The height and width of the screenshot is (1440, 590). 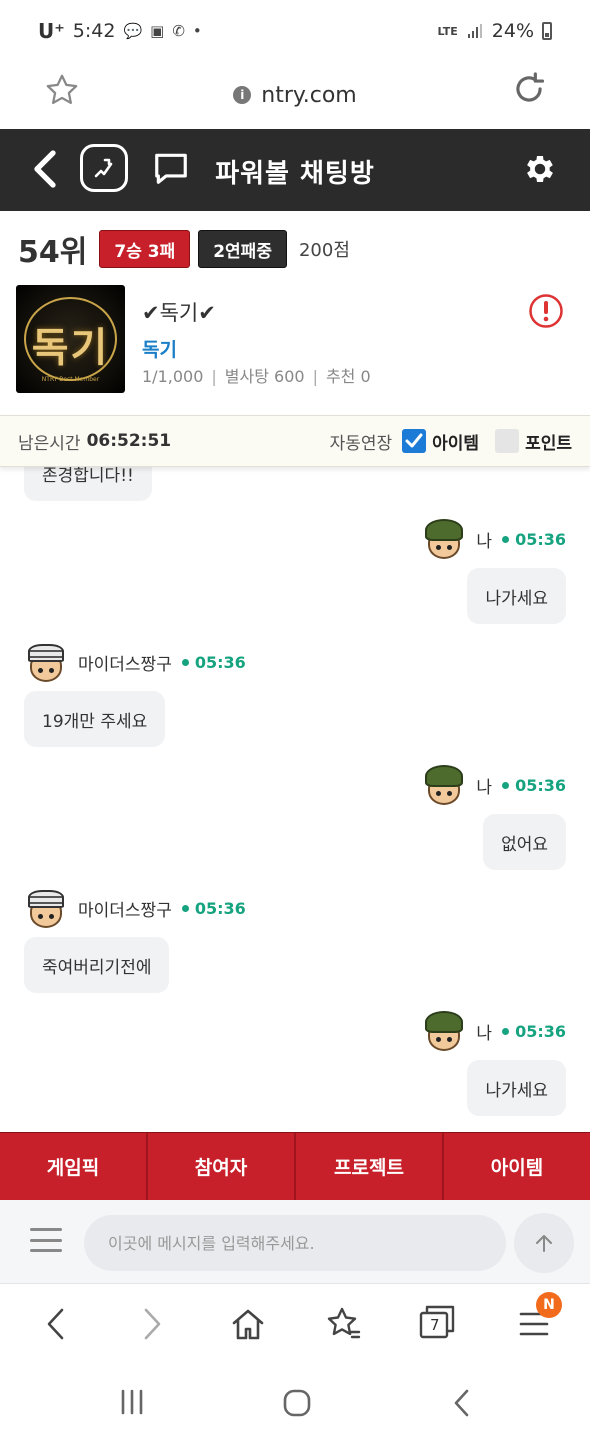 What do you see at coordinates (361, 443) in the screenshot?
I see `auto-extend-label: 자동연장` at bounding box center [361, 443].